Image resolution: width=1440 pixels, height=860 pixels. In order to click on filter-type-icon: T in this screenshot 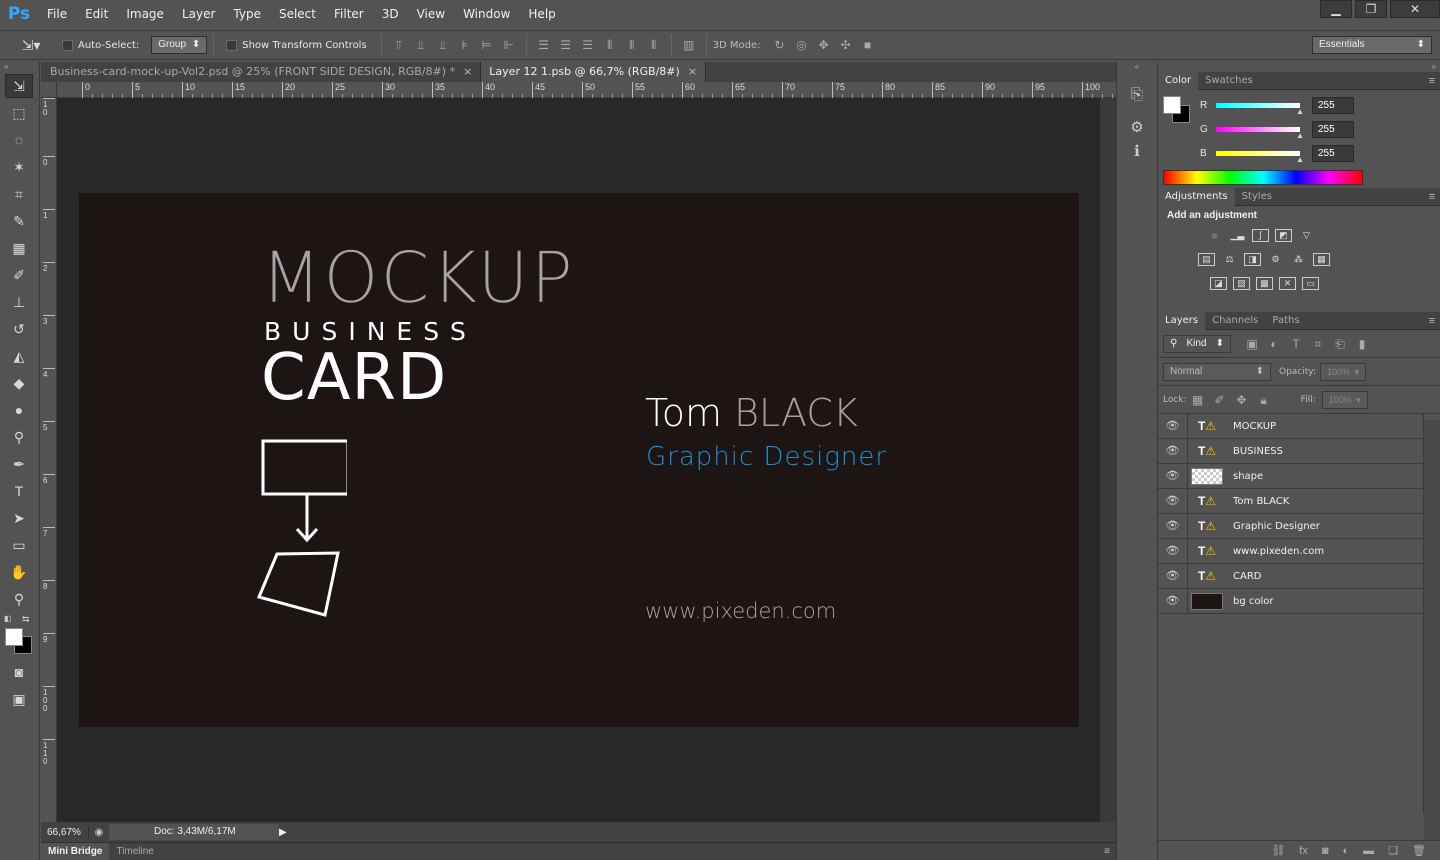, I will do `click(1296, 344)`.